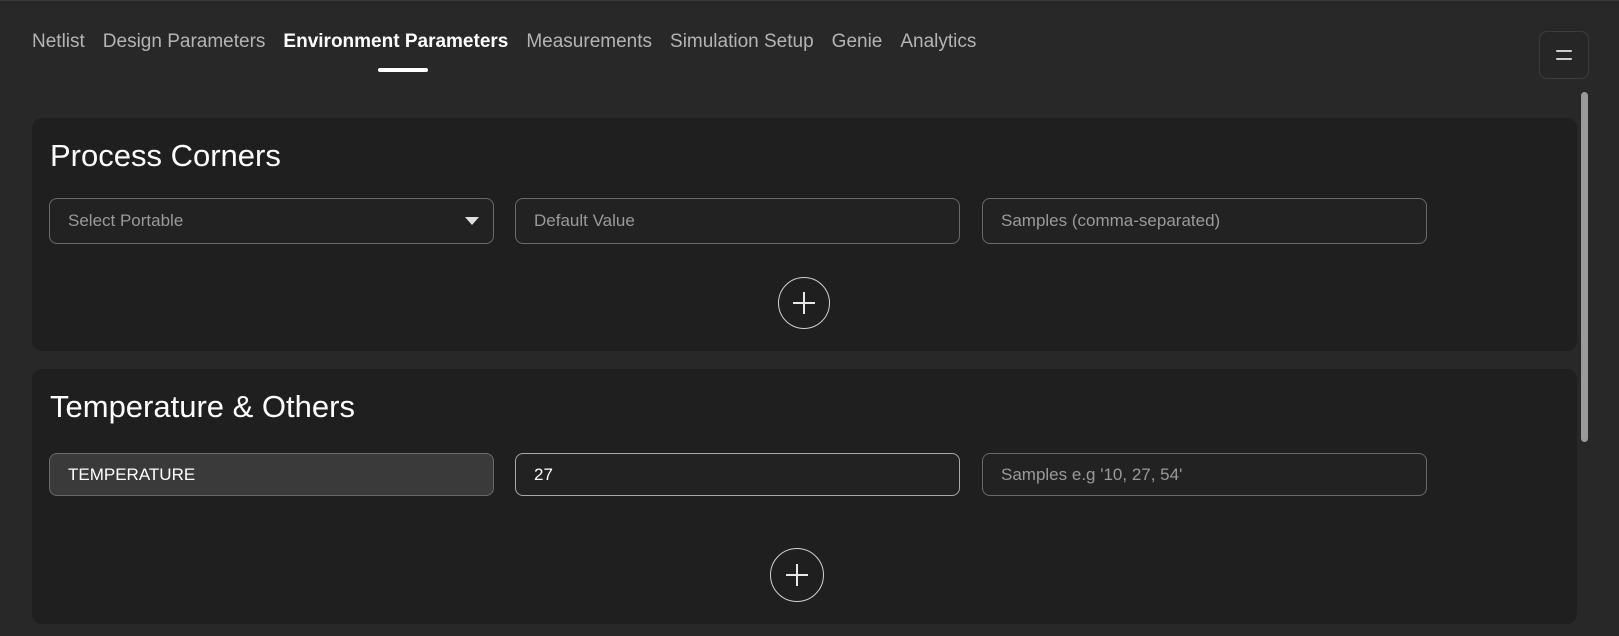  I want to click on process-corners-title: Process Corners, so click(165, 155).